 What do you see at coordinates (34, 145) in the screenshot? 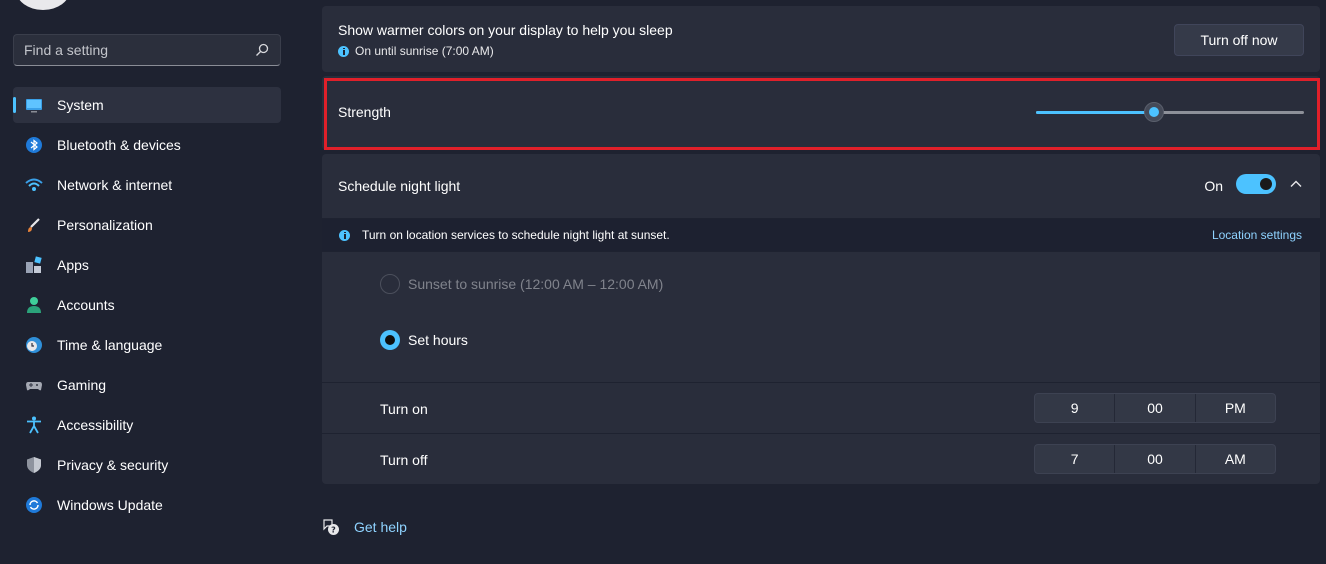
I see `bluetooth-icon` at bounding box center [34, 145].